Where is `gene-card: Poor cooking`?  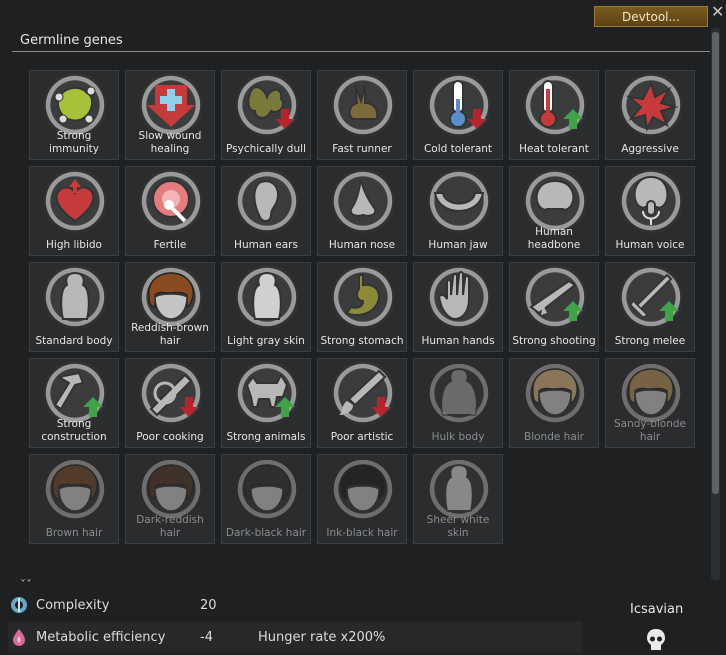 gene-card: Poor cooking is located at coordinates (170, 403).